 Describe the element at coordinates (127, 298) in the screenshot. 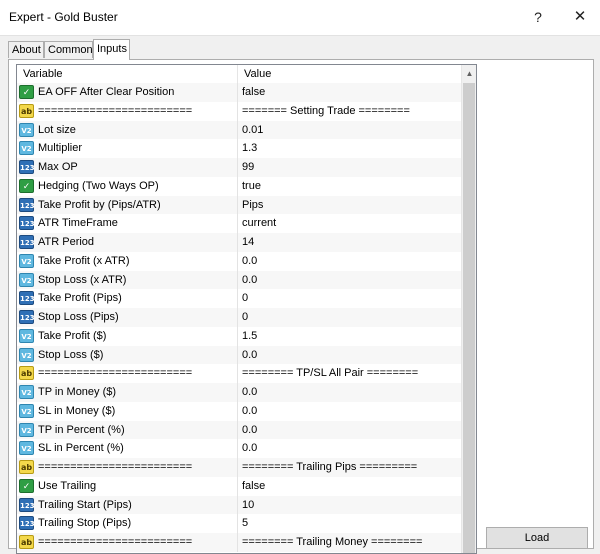

I see `variable-cell: 123 Take Profit (Pips)` at that location.